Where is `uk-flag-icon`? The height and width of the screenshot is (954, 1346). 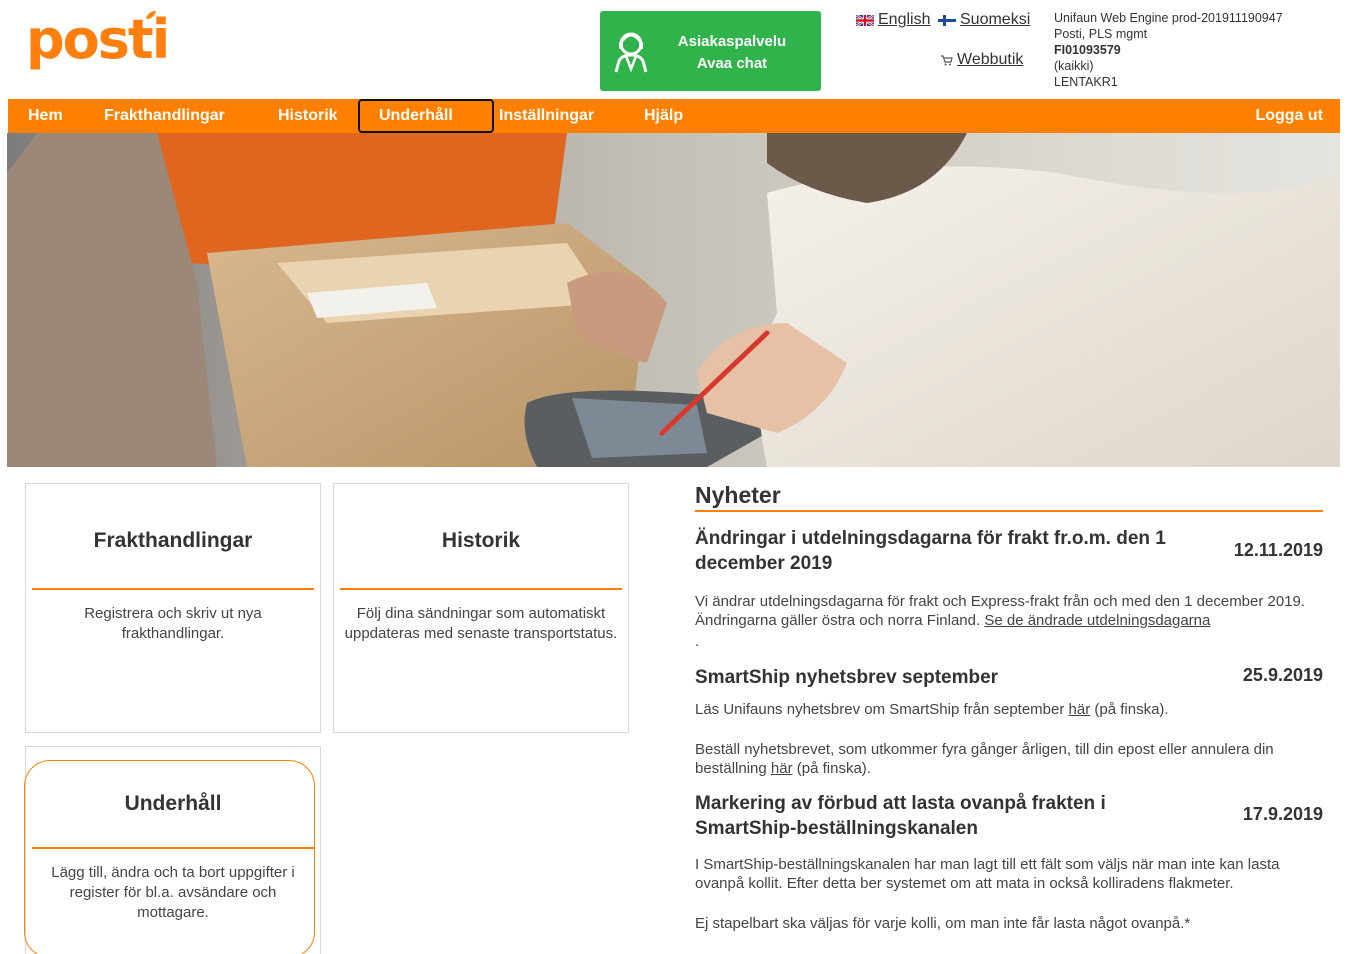 uk-flag-icon is located at coordinates (865, 20).